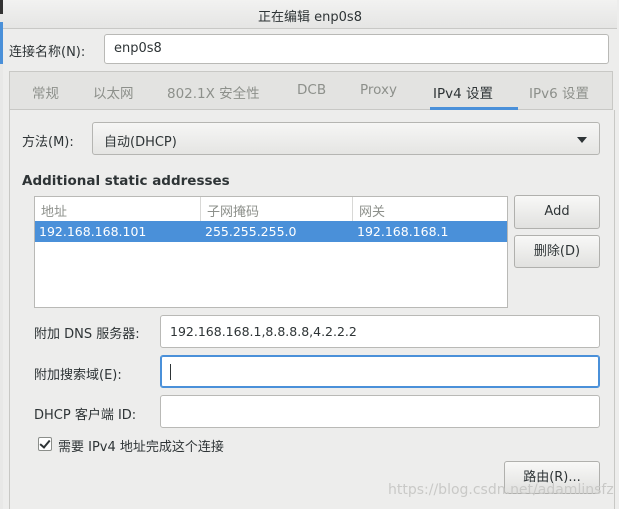 This screenshot has width=619, height=509. What do you see at coordinates (47, 52) in the screenshot?
I see `connection-name-label: 连接名称(N):` at bounding box center [47, 52].